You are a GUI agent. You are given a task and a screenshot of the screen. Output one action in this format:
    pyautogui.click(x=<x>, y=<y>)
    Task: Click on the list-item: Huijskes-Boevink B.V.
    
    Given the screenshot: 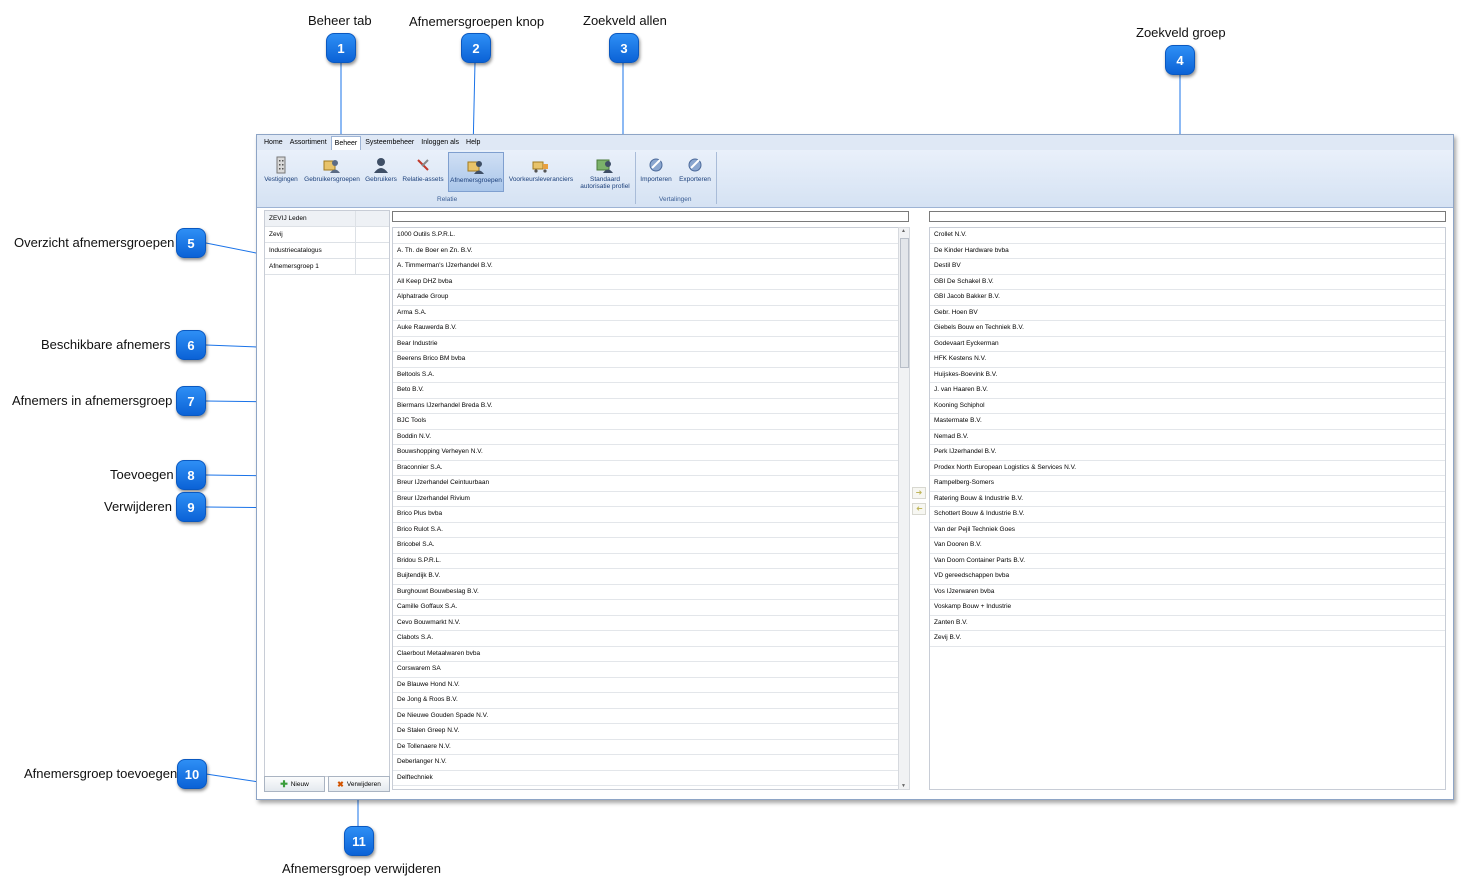 What is the action you would take?
    pyautogui.click(x=1187, y=375)
    